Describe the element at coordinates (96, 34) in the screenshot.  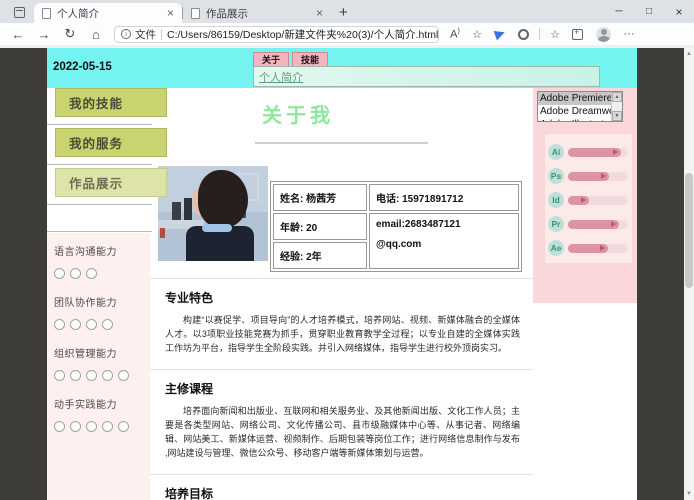
I see `home-icon: ⌂` at that location.